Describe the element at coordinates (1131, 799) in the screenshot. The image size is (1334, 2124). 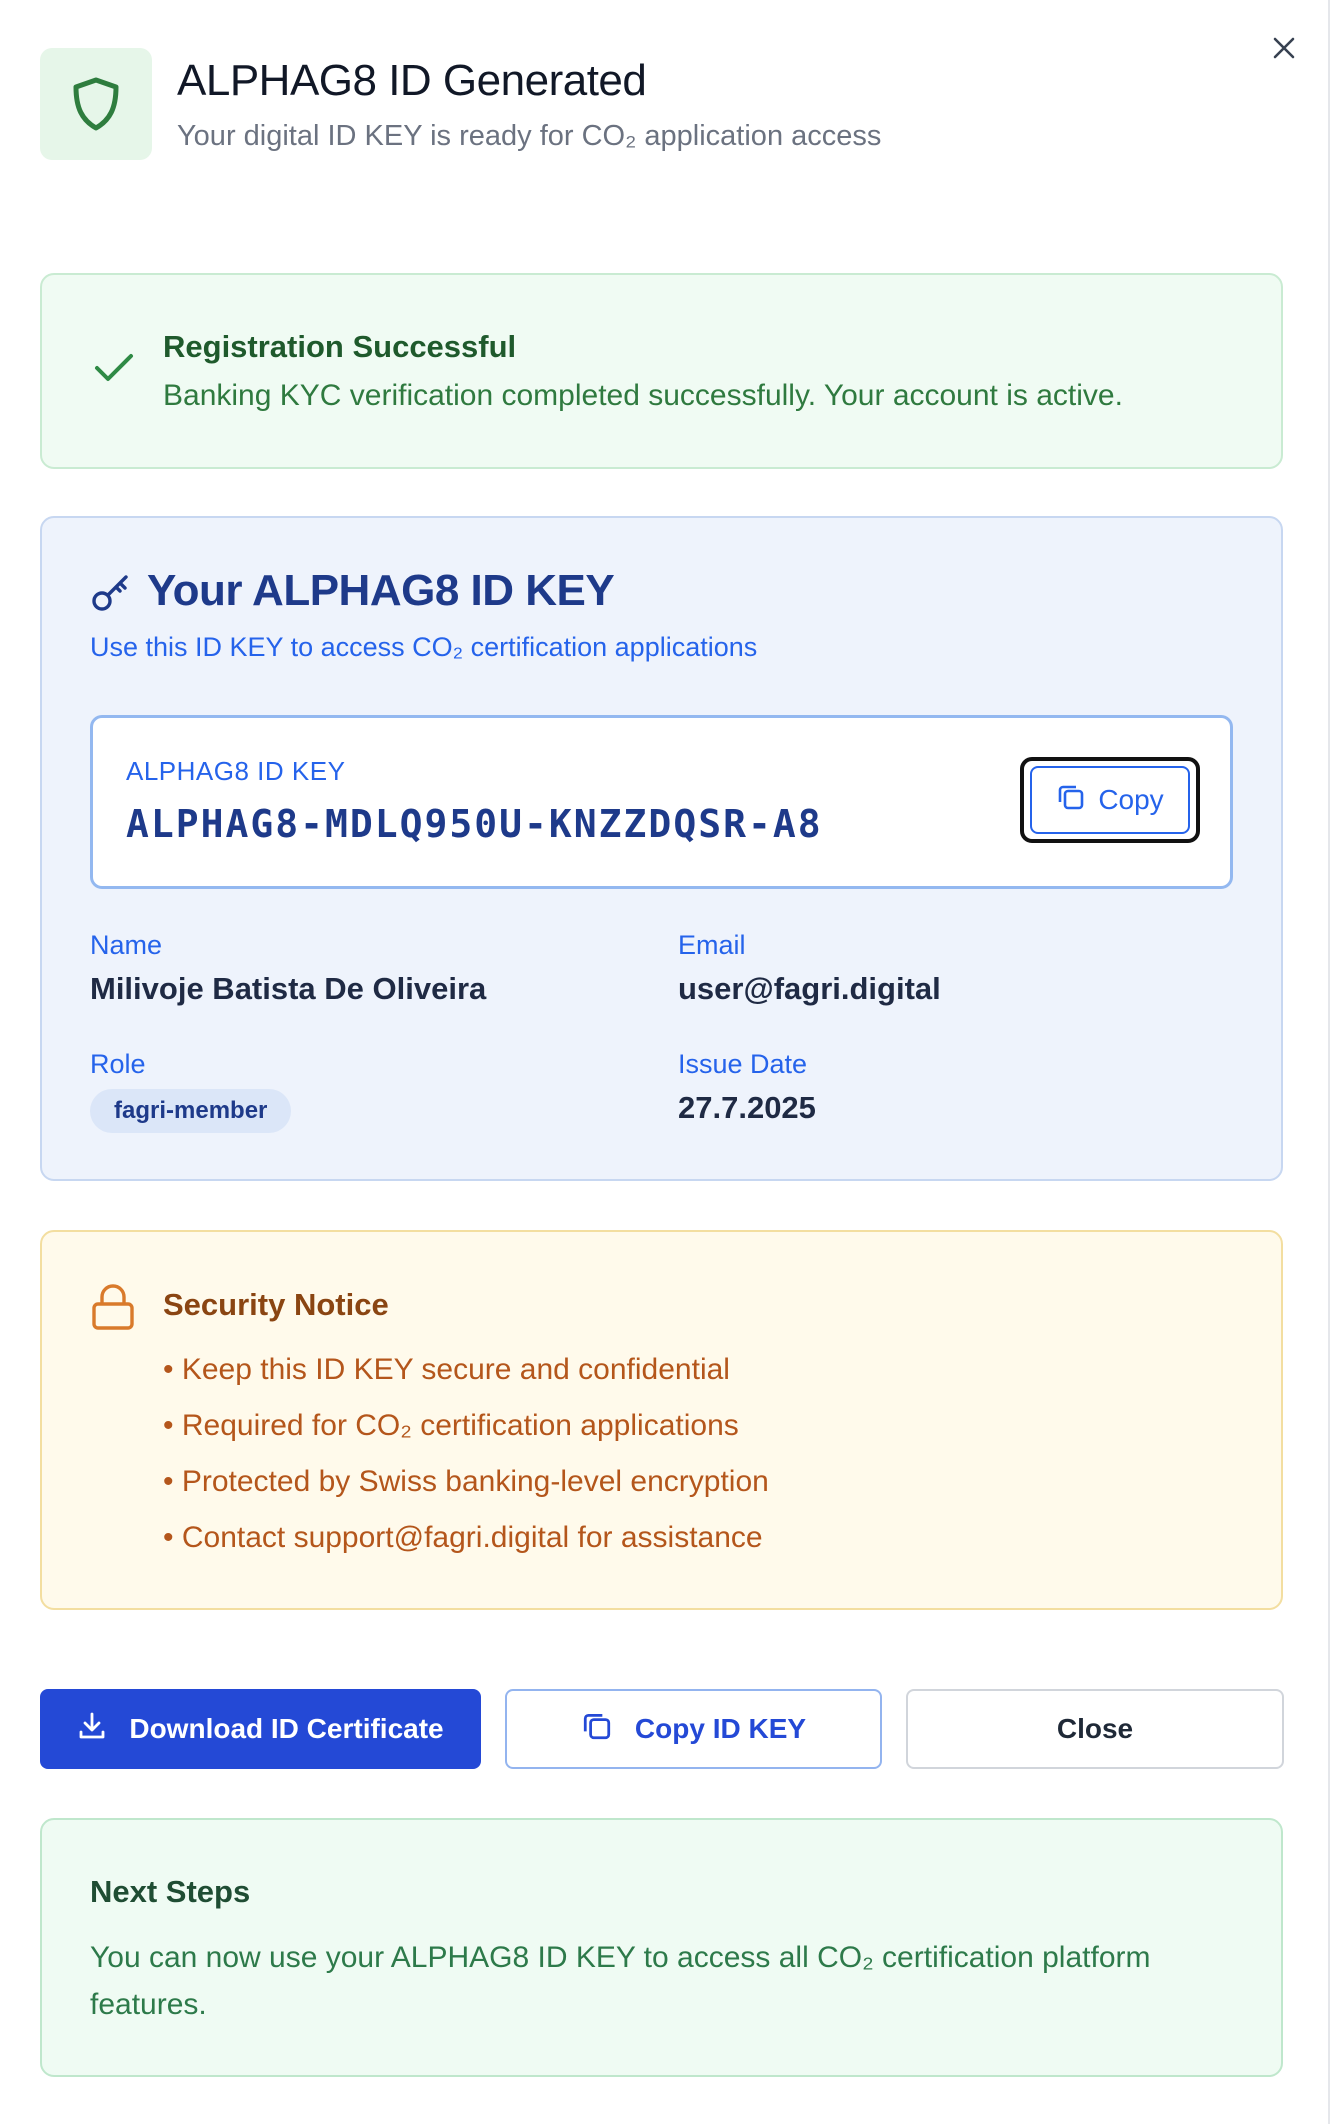
I see `copy-button-label: Copy` at that location.